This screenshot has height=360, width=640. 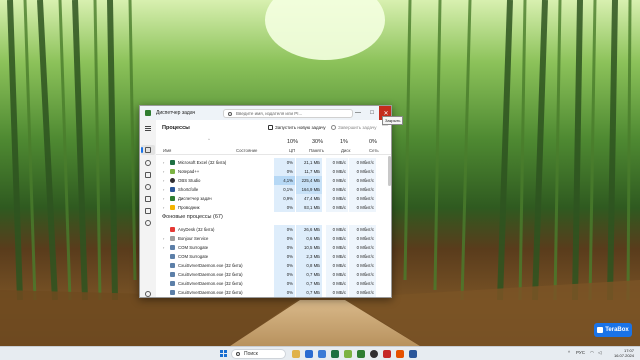 What do you see at coordinates (309, 171) in the screenshot?
I see `mem-value: 11,7 МБ` at bounding box center [309, 171].